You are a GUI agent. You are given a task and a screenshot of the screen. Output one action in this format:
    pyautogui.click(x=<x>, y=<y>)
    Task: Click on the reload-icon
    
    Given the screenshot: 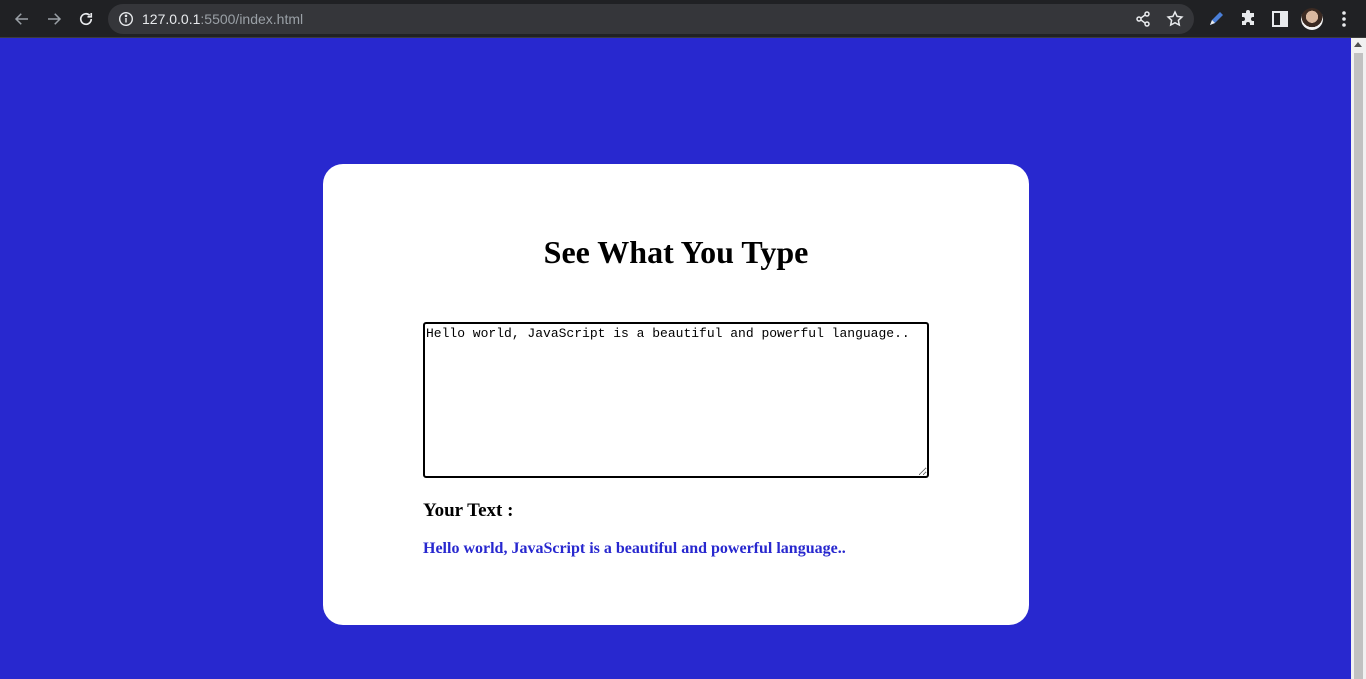 What is the action you would take?
    pyautogui.click(x=86, y=19)
    